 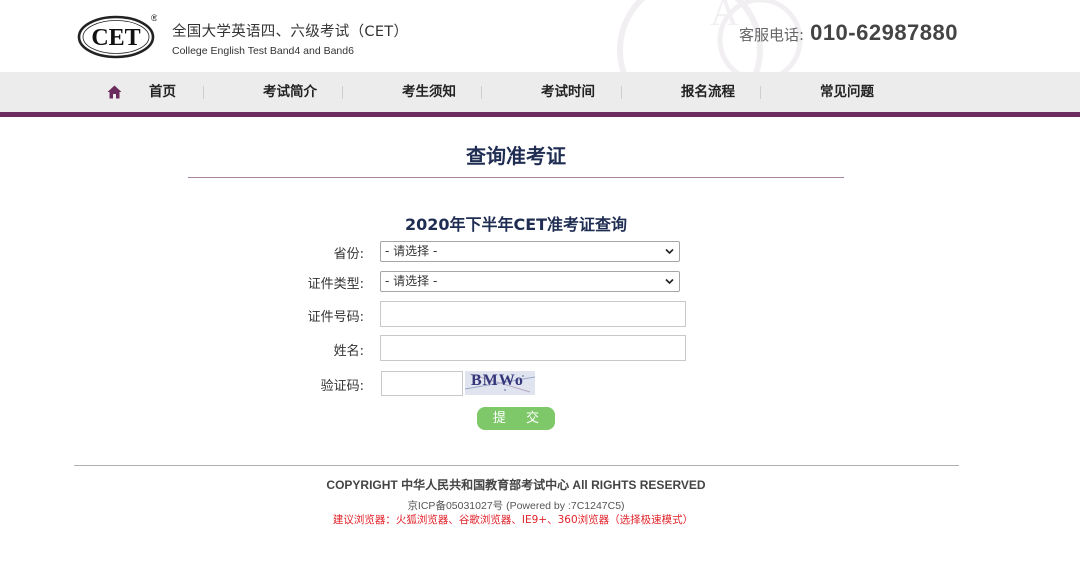 I want to click on nav-item-home: 首页, so click(x=162, y=92).